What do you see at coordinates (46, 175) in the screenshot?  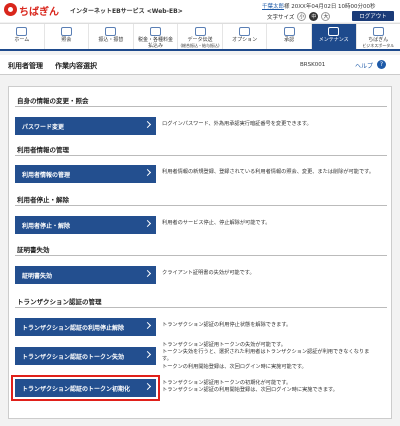 I see `button-label: 利用者情報の管理` at bounding box center [46, 175].